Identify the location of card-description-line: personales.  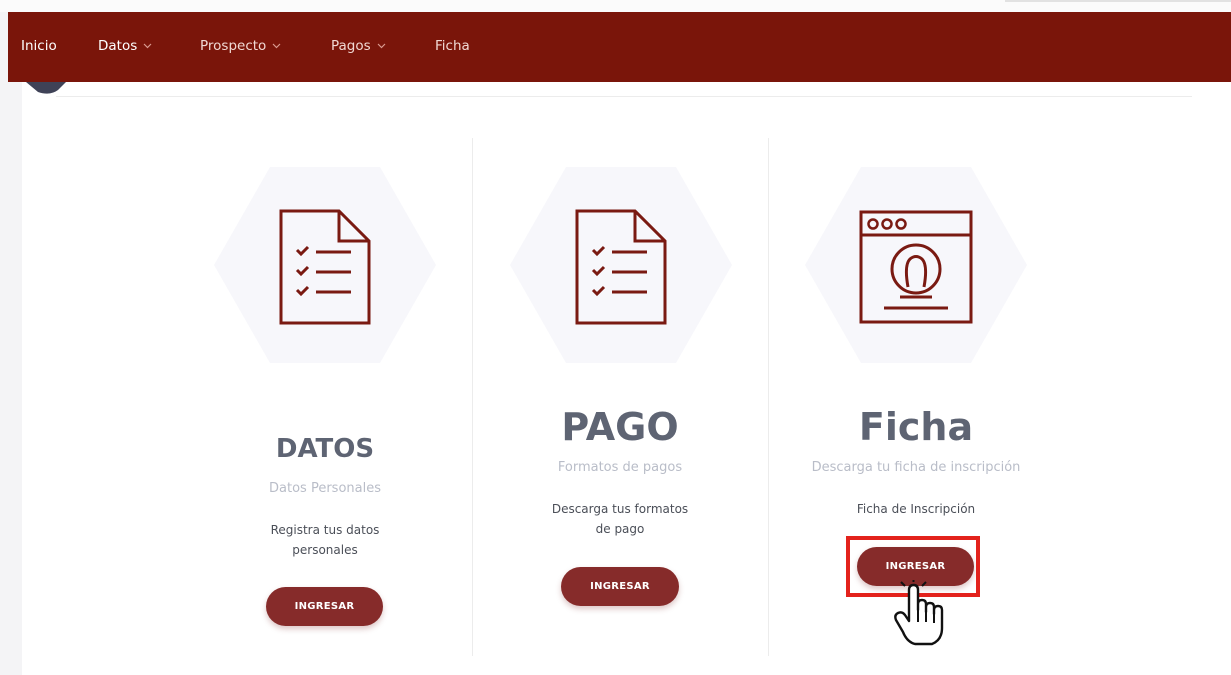
(325, 550).